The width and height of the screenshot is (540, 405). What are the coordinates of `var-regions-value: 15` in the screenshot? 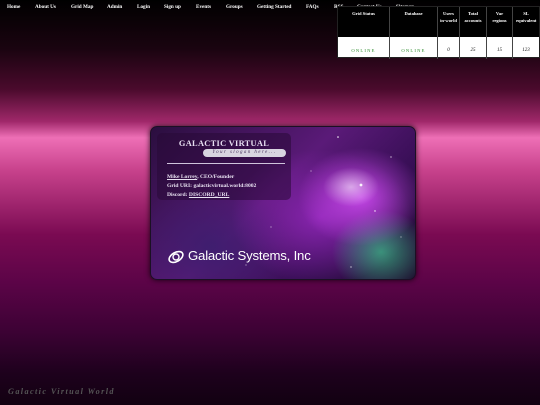 It's located at (499, 50).